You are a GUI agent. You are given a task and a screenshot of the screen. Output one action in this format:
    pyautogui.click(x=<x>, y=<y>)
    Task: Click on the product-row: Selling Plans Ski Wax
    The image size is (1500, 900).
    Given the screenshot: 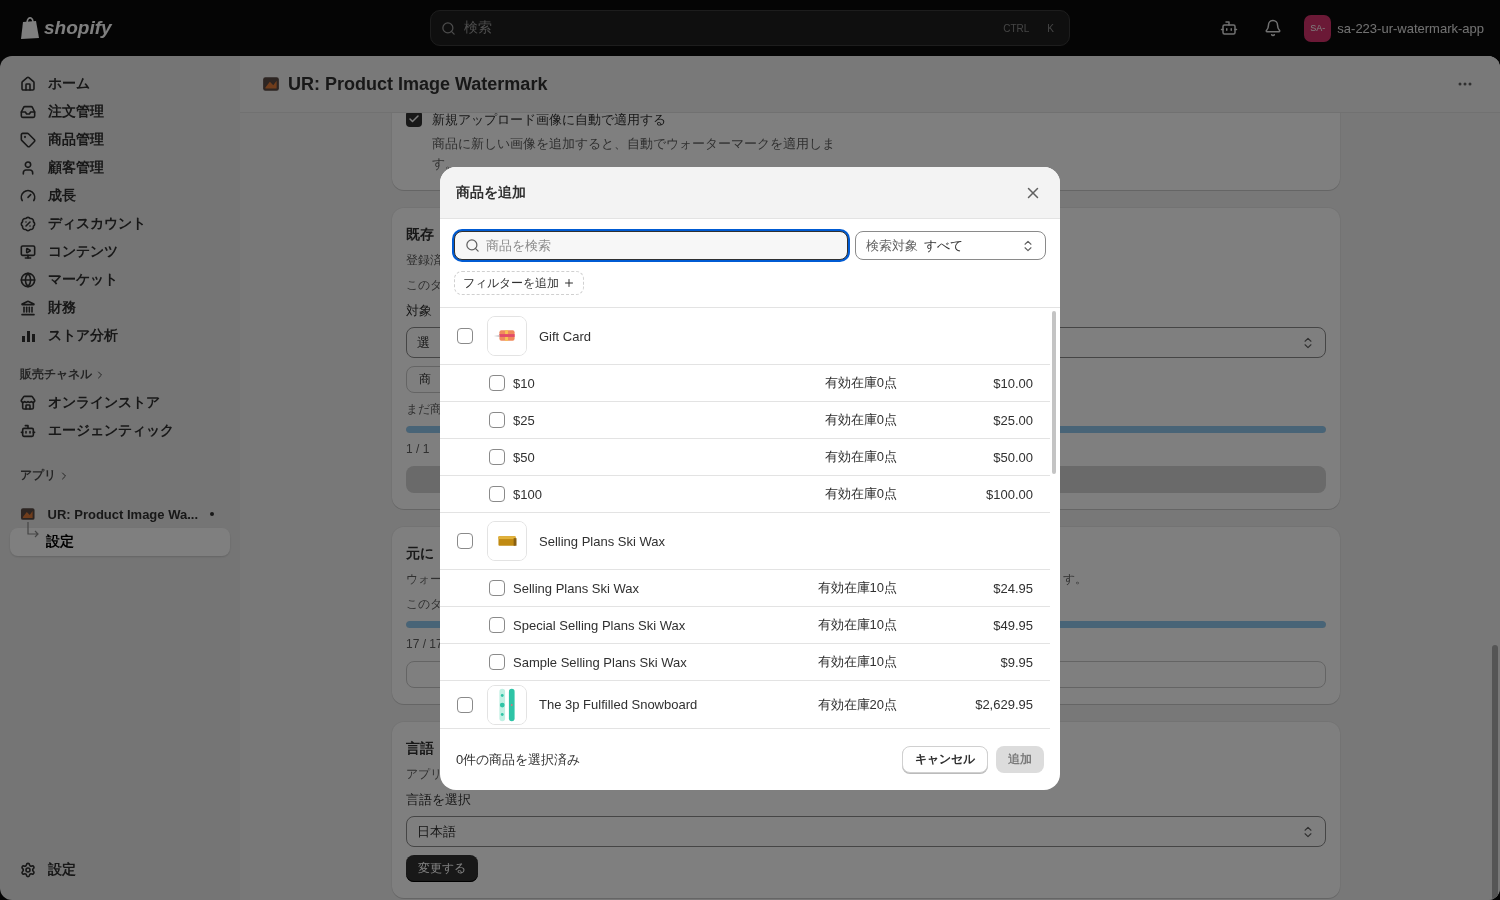 What is the action you would take?
    pyautogui.click(x=745, y=541)
    